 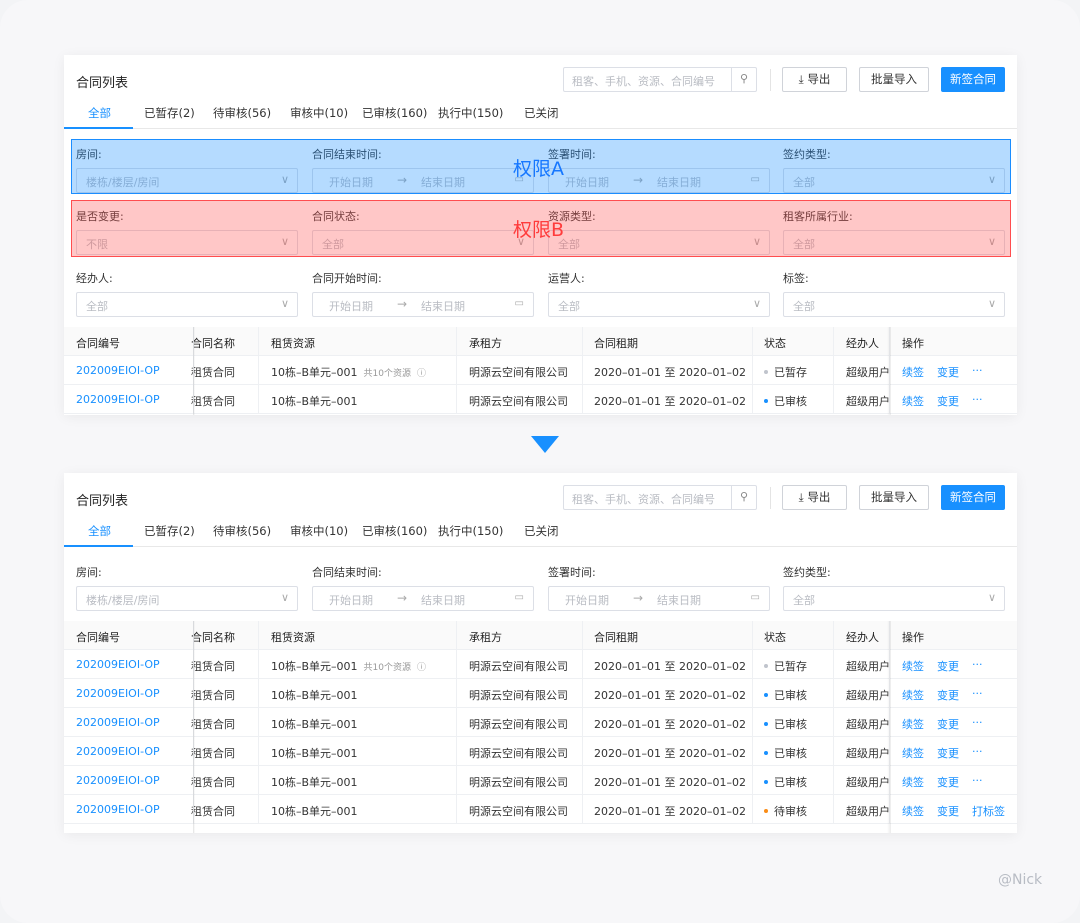 I want to click on tag-select: 全部 ∨, so click(x=894, y=304).